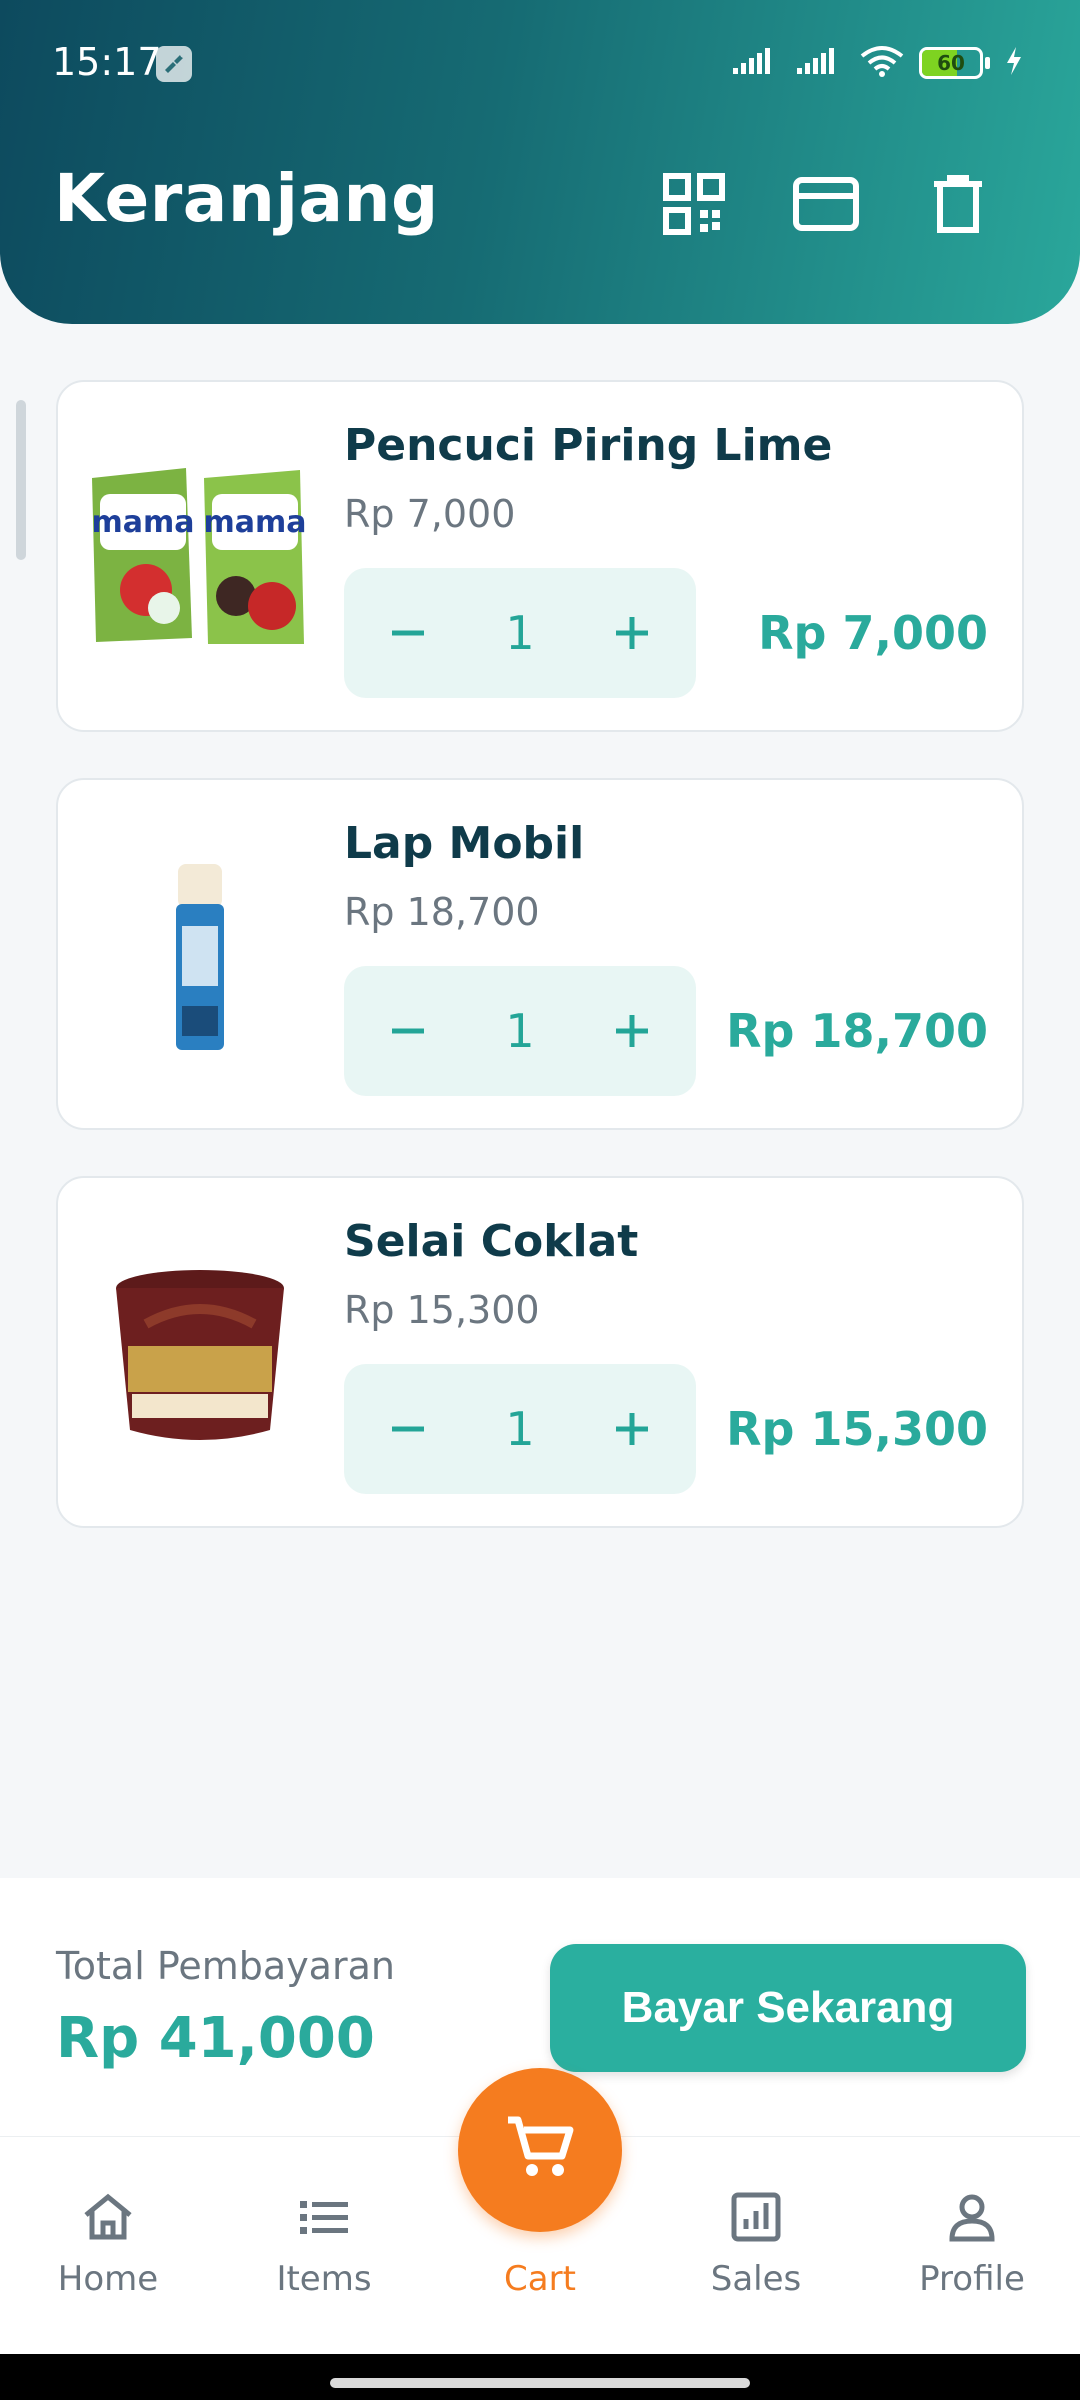 Image resolution: width=1080 pixels, height=2400 pixels. What do you see at coordinates (756, 2217) in the screenshot?
I see `bar-chart-icon` at bounding box center [756, 2217].